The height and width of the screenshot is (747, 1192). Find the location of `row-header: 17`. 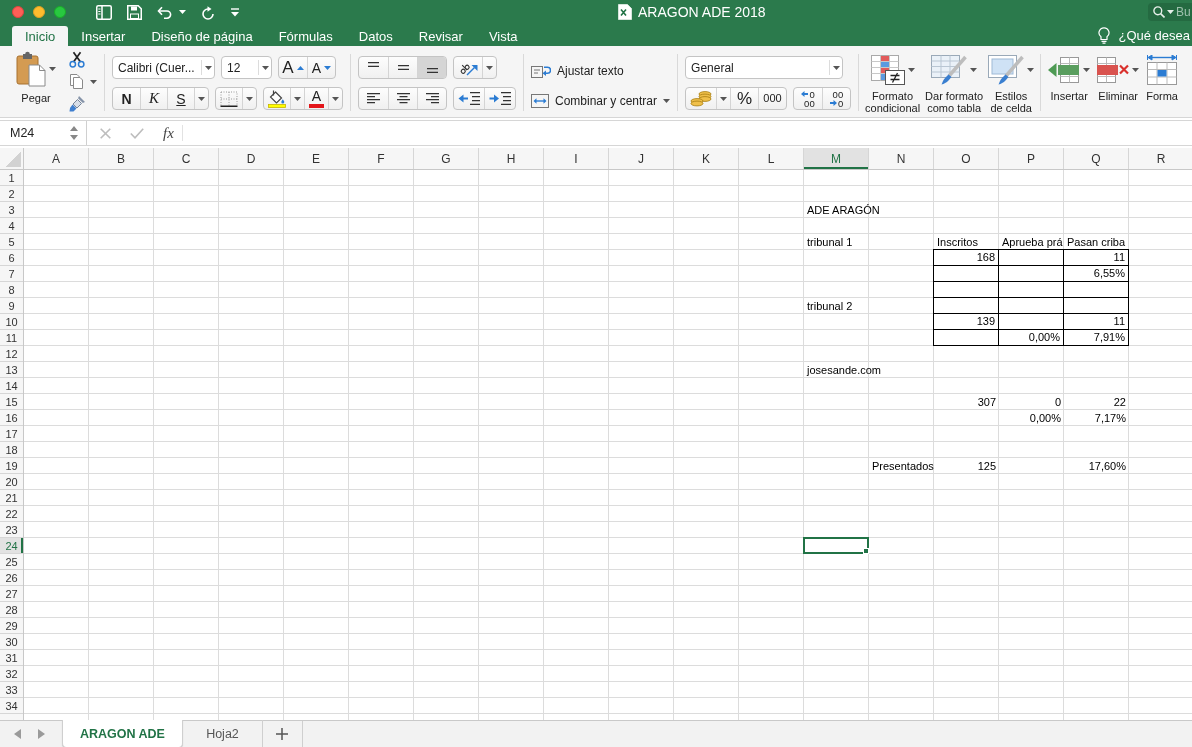

row-header: 17 is located at coordinates (11, 434).